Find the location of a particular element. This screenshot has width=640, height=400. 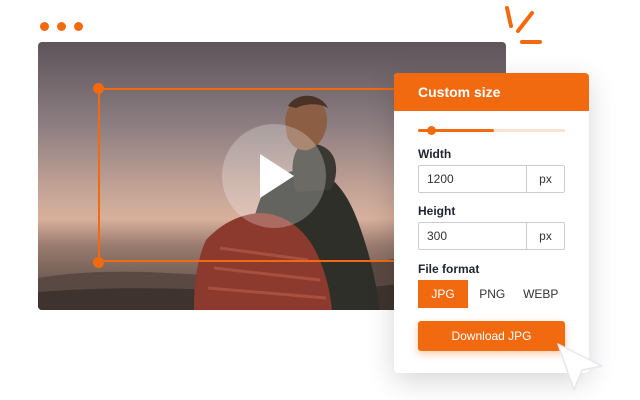

slider-thumb is located at coordinates (432, 130).